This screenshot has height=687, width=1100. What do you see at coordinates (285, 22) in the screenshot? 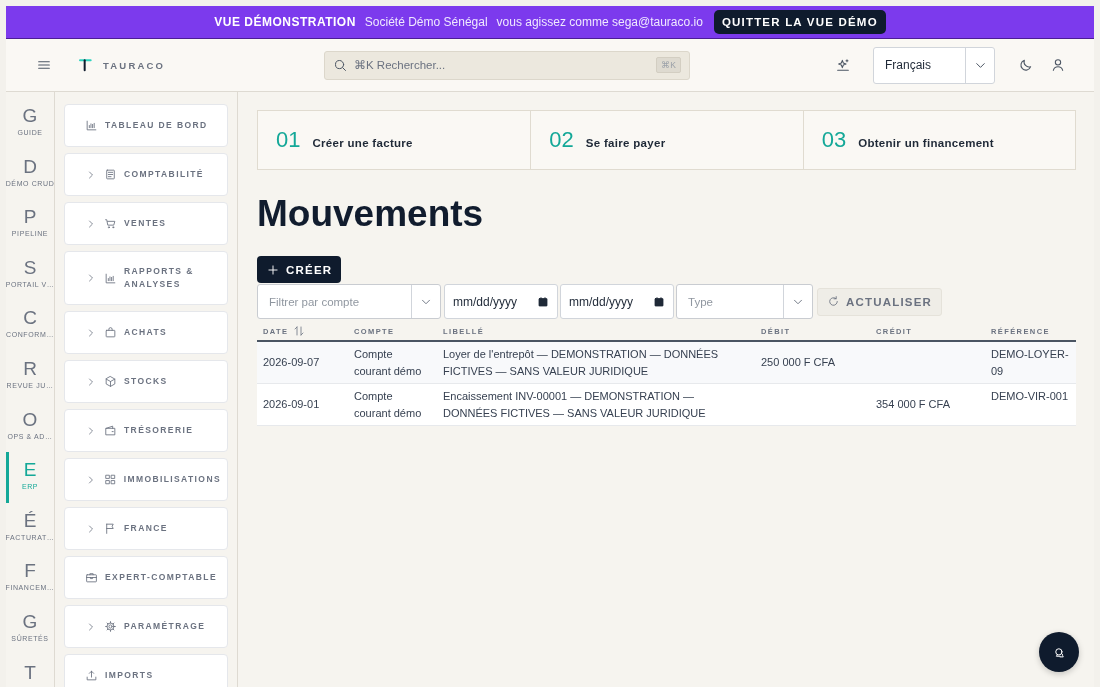
I see `demo-title: VUE DÉMONSTRATION` at bounding box center [285, 22].